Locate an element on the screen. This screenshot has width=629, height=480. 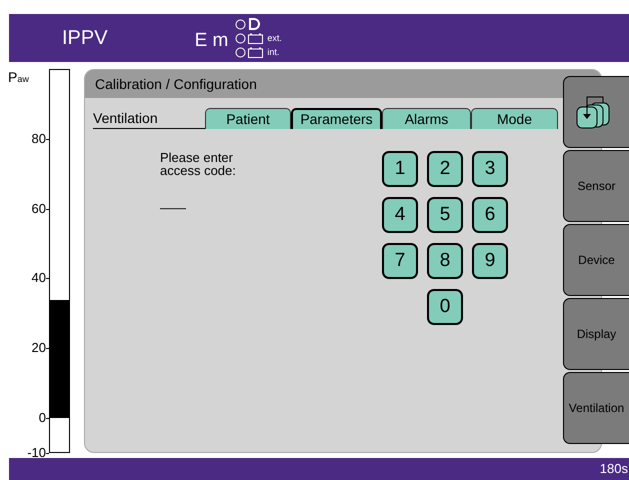
keypad-key: 9 is located at coordinates (490, 261).